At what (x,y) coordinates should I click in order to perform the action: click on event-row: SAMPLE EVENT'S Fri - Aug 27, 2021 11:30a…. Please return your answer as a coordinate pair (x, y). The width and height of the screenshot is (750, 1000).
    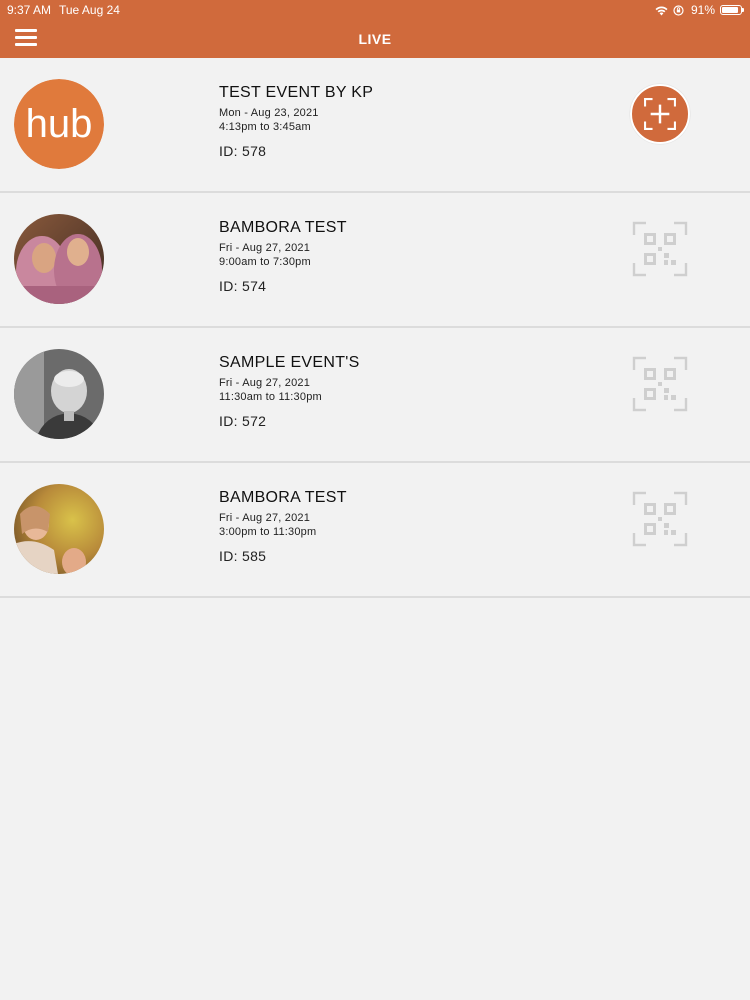
    Looking at the image, I should click on (375, 395).